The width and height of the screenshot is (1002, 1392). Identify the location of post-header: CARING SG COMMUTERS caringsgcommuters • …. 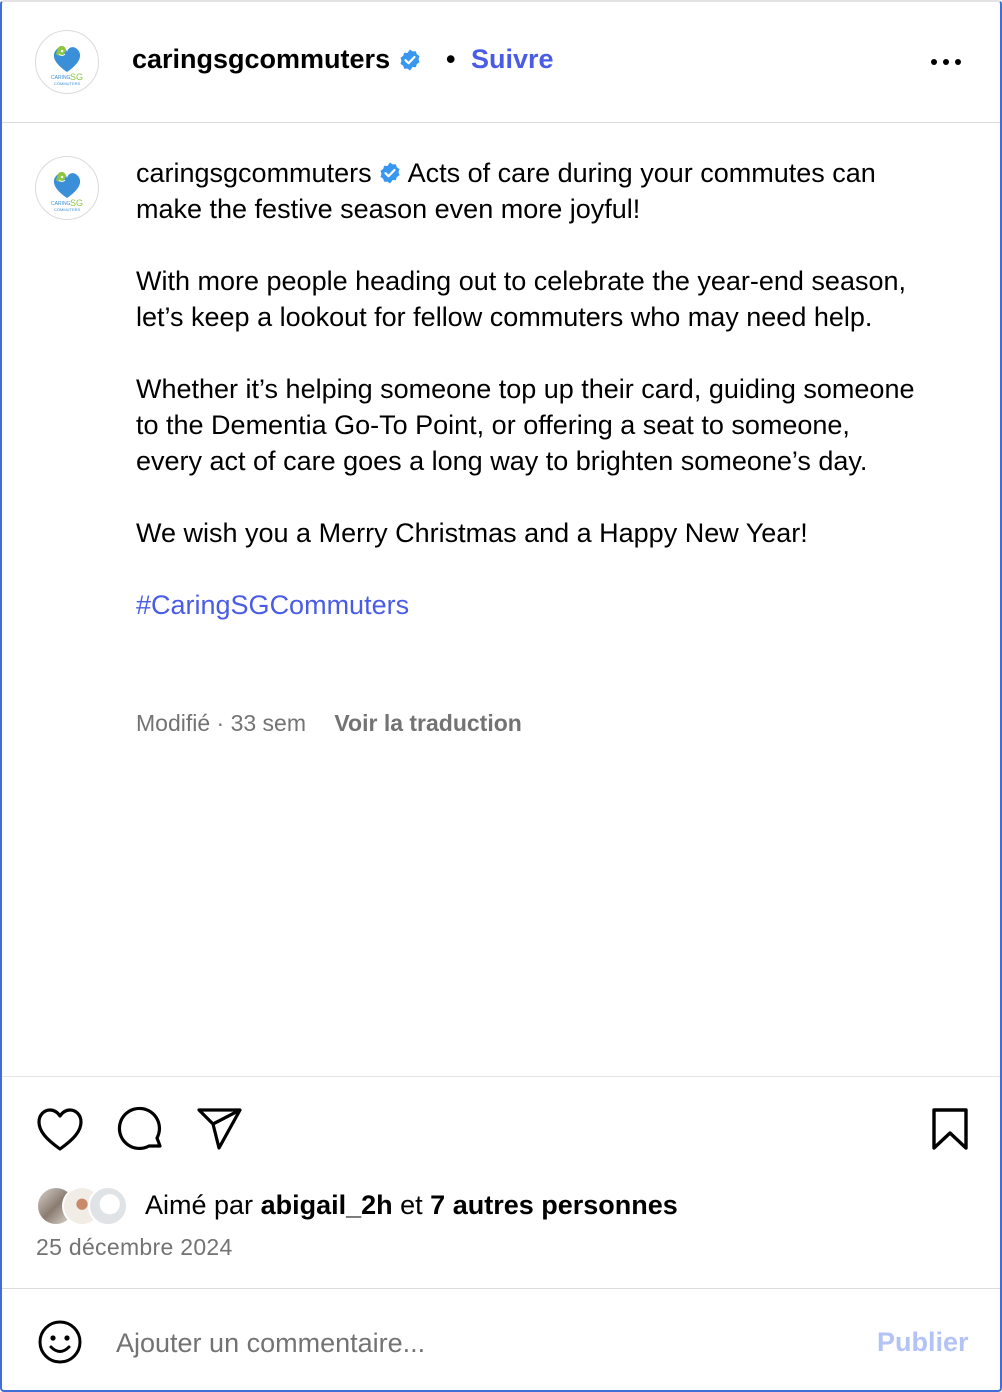
(501, 62).